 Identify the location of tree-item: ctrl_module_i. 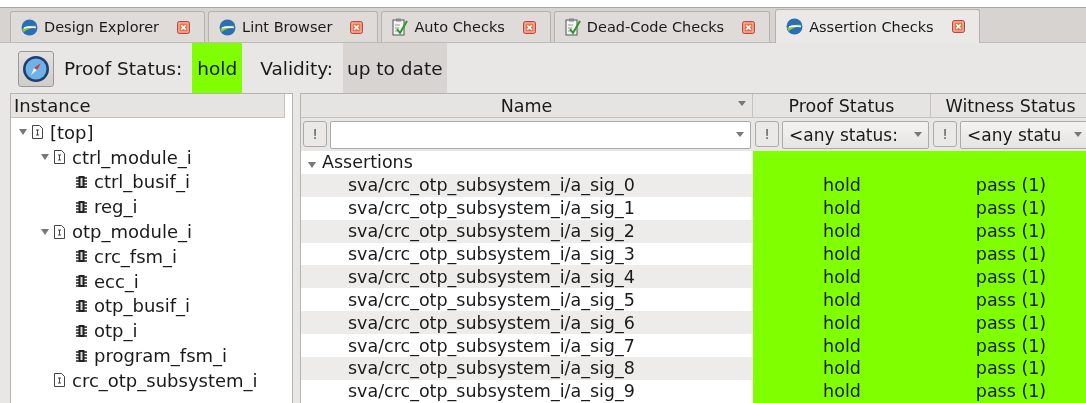
(132, 157).